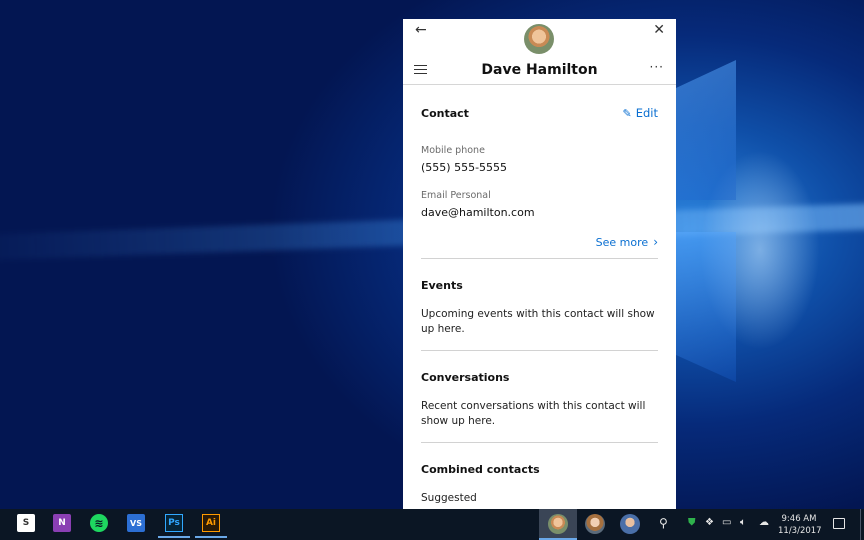 Image resolution: width=864 pixels, height=540 pixels. What do you see at coordinates (862, 524) in the screenshot?
I see `show-desktop-button` at bounding box center [862, 524].